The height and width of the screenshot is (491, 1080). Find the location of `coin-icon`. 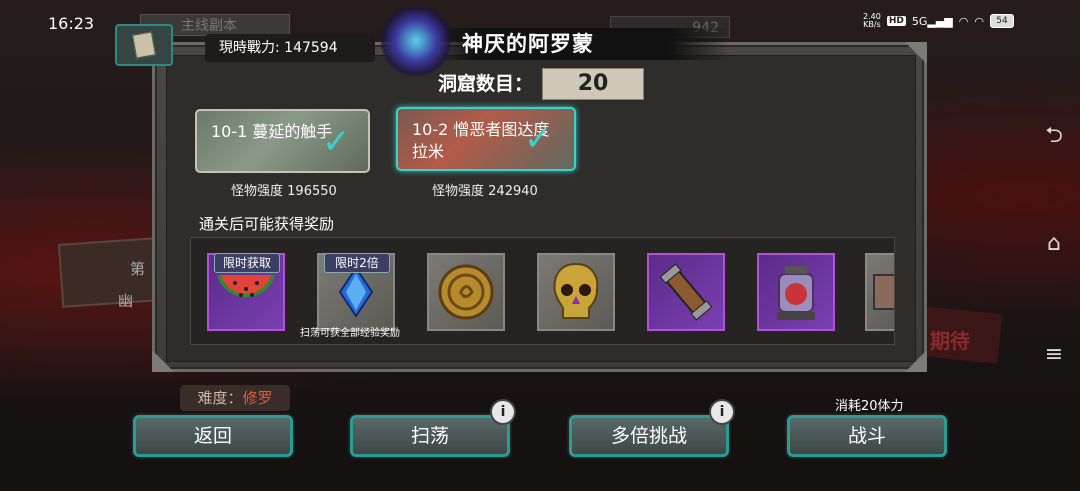

coin-icon is located at coordinates (466, 292).